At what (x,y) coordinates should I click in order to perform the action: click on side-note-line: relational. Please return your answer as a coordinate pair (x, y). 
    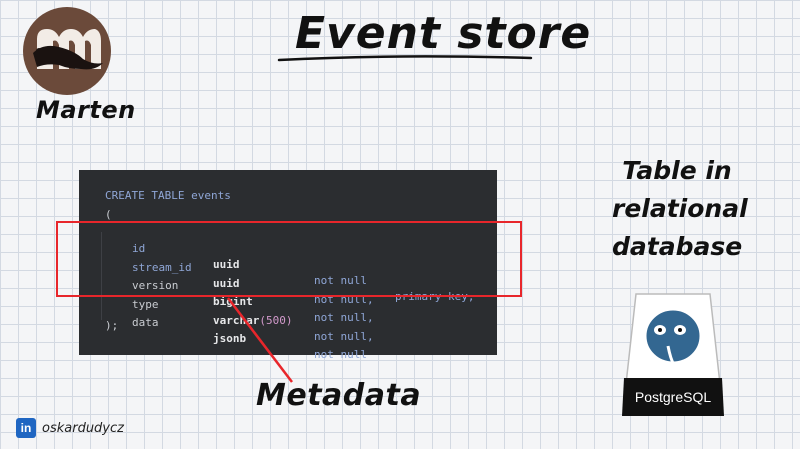
    Looking at the image, I should click on (680, 208).